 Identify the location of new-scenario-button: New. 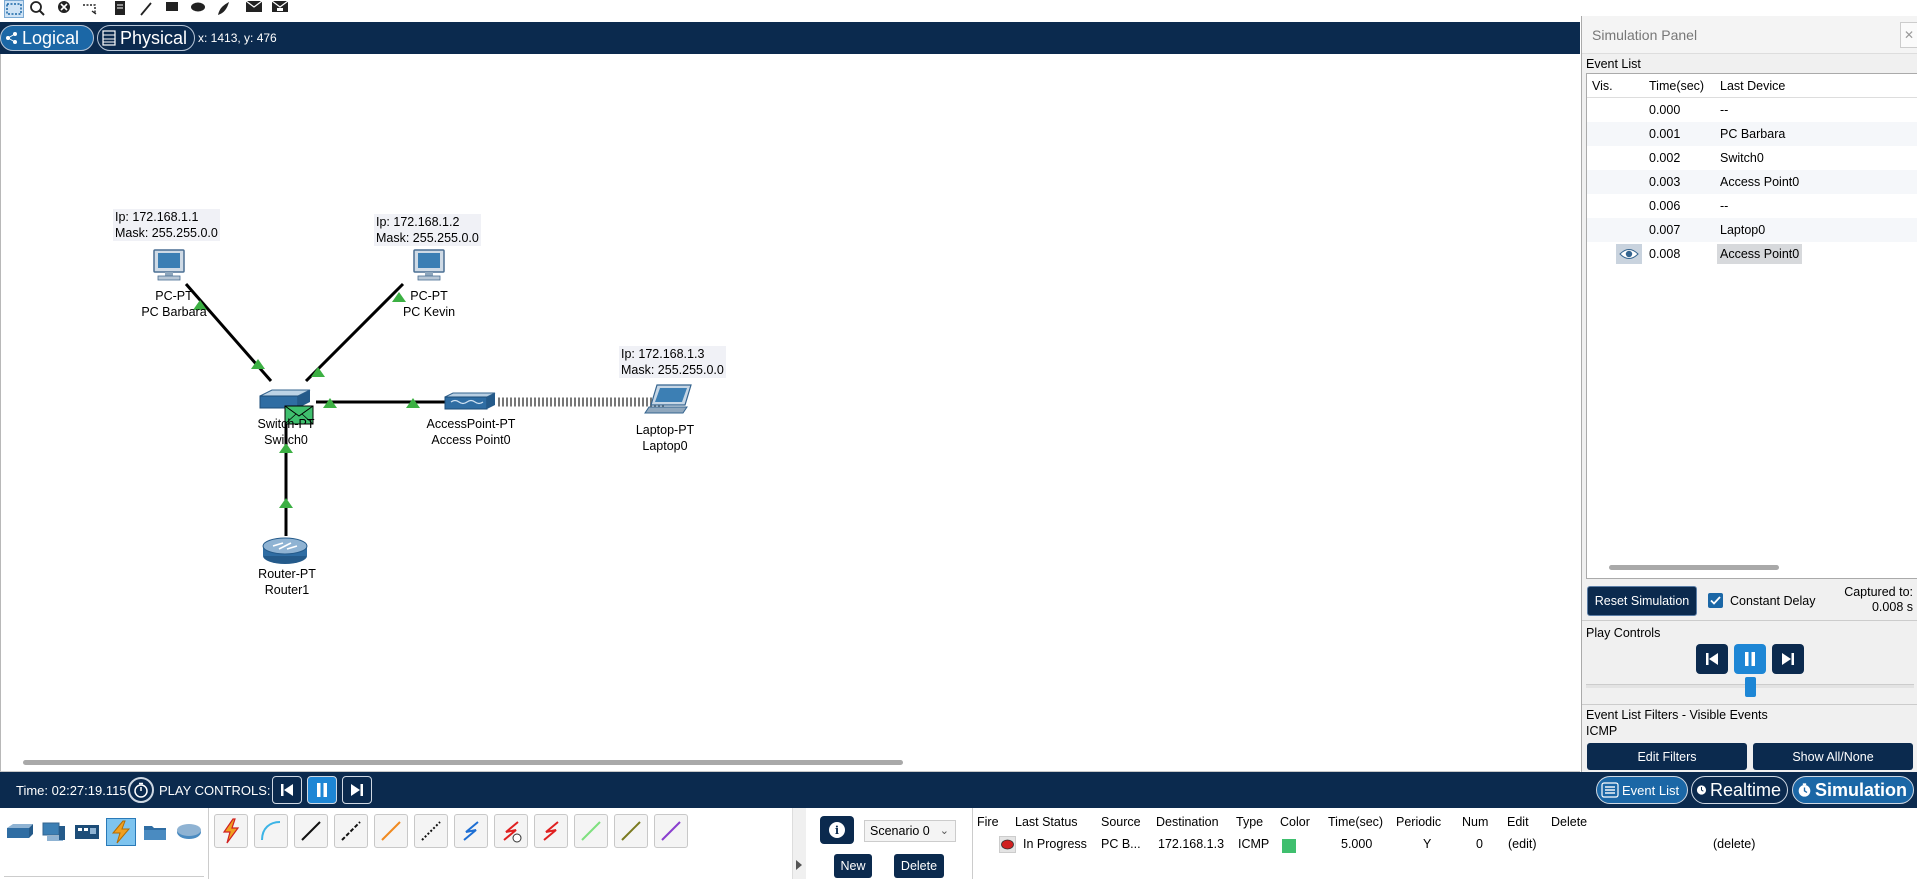
(853, 866).